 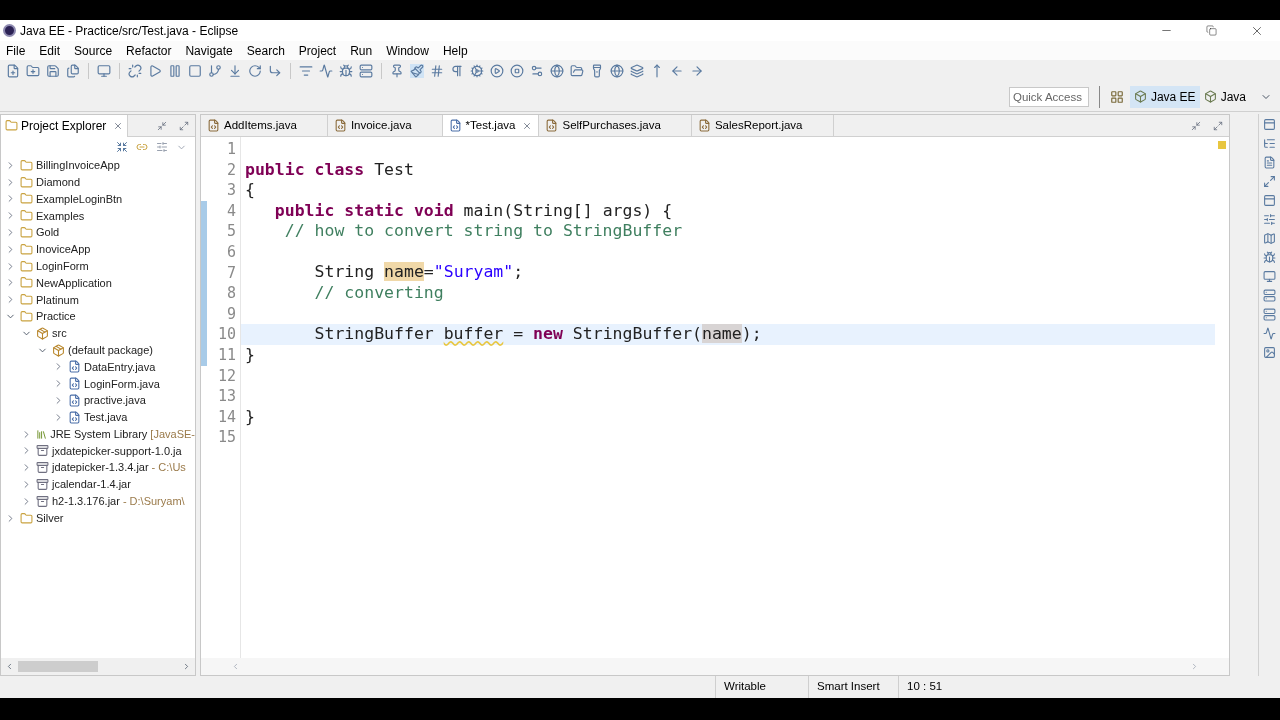 What do you see at coordinates (397, 71) in the screenshot?
I see `pin-icon` at bounding box center [397, 71].